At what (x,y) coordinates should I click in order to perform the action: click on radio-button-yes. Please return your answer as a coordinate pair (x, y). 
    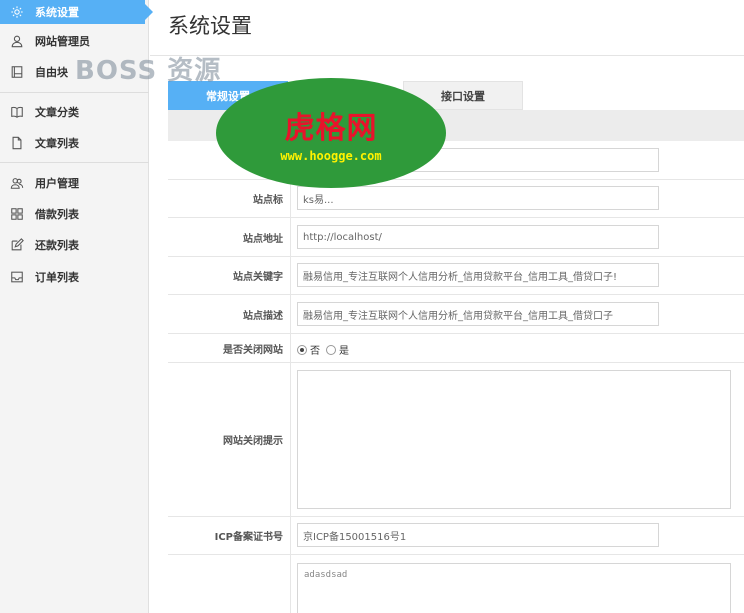
    Looking at the image, I should click on (331, 349).